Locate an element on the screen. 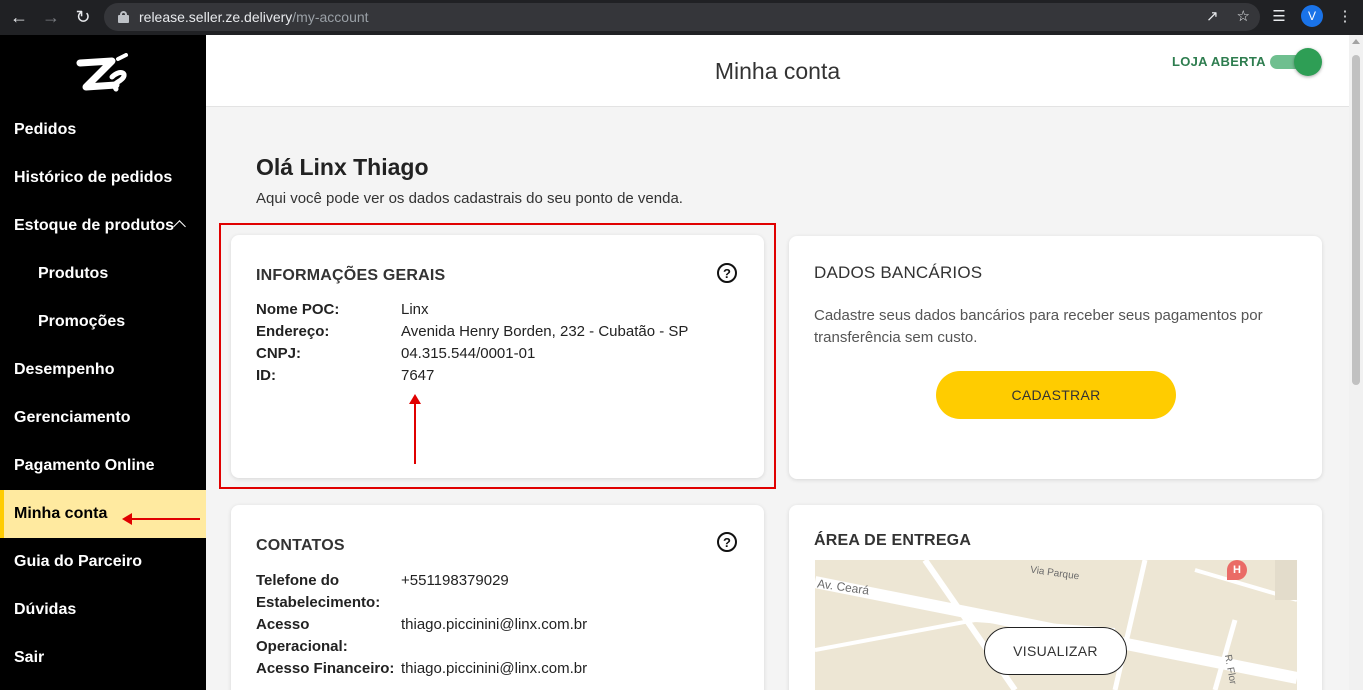 This screenshot has height=690, width=1363. info-label: Telefone do Estabelecimento: is located at coordinates (328, 592).